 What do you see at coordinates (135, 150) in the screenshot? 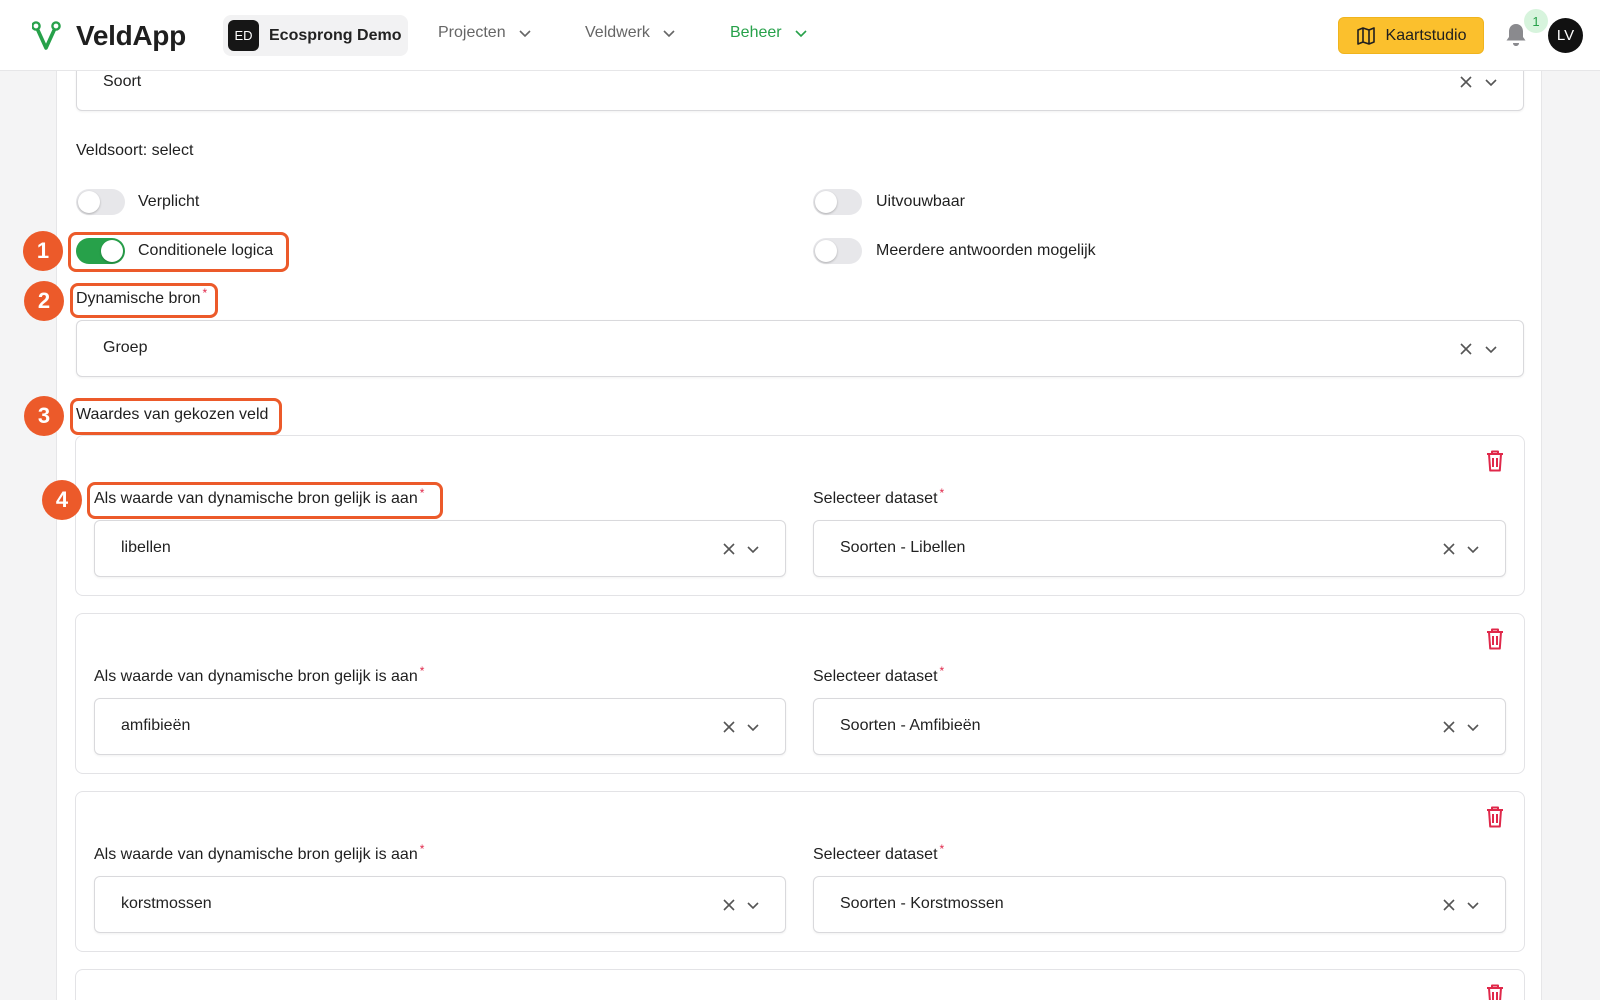
I see `field-type-text: Veldsoort: select` at bounding box center [135, 150].